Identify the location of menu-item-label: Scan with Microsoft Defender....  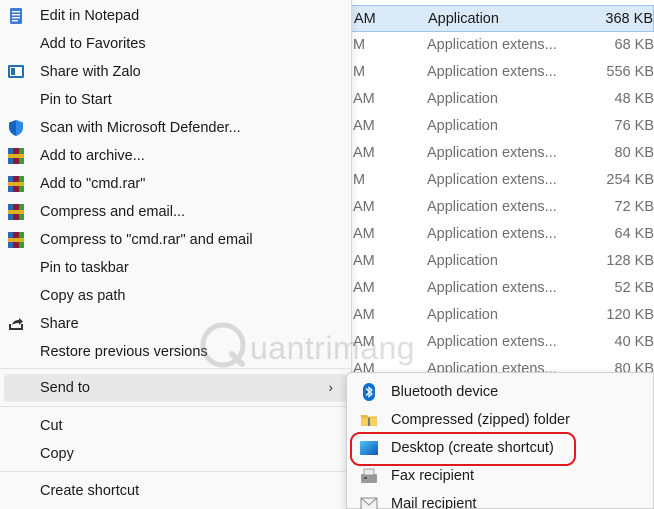
(140, 128).